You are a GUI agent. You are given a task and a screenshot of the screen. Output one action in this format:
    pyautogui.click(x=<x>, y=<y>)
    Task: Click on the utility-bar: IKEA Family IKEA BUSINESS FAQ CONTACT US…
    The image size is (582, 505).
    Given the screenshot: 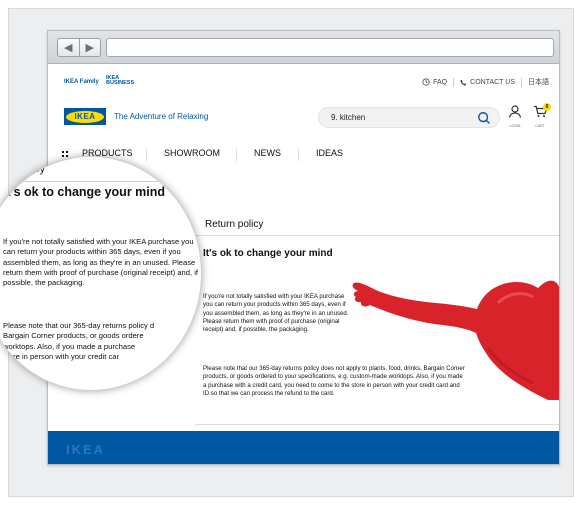 What is the action you would take?
    pyautogui.click(x=303, y=82)
    